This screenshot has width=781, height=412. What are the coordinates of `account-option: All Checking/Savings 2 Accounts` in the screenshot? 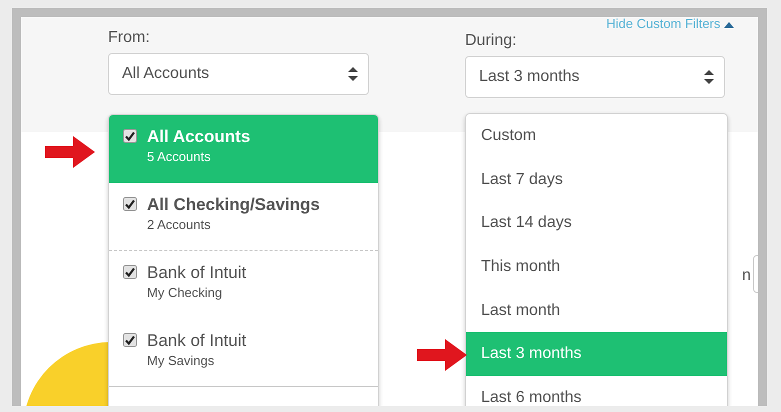 It's located at (243, 217).